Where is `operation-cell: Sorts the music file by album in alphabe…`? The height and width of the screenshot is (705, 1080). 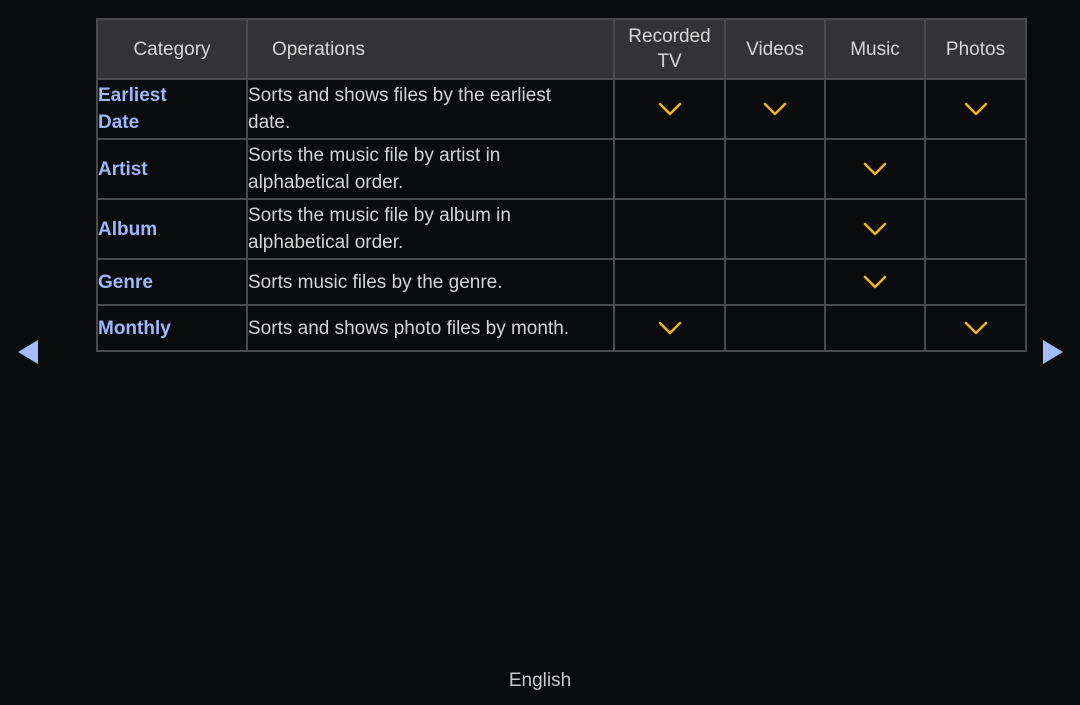
operation-cell: Sorts the music file by album in alphabe… is located at coordinates (430, 229).